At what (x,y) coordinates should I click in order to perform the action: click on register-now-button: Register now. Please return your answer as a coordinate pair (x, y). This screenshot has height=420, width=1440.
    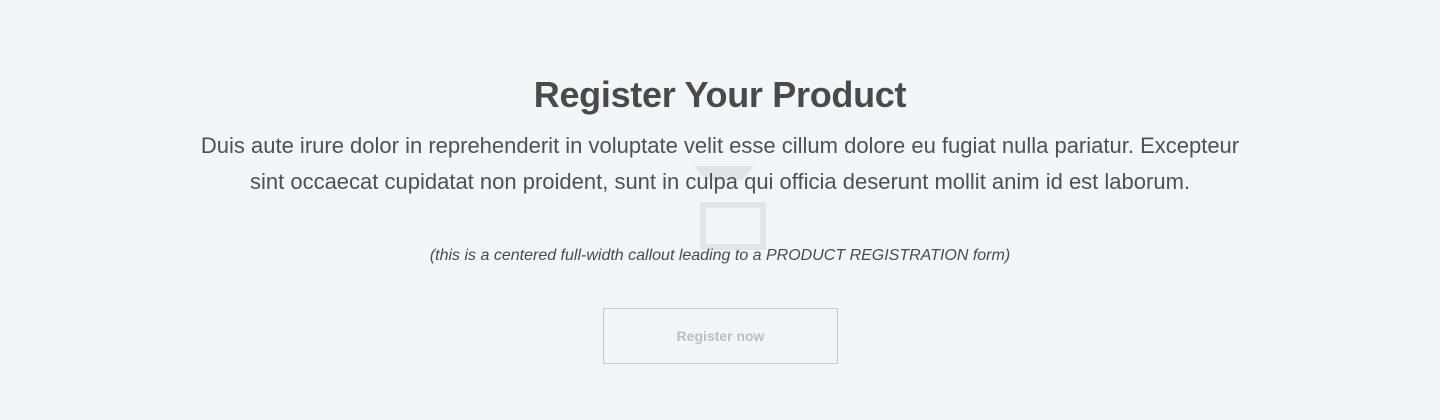
    Looking at the image, I should click on (720, 336).